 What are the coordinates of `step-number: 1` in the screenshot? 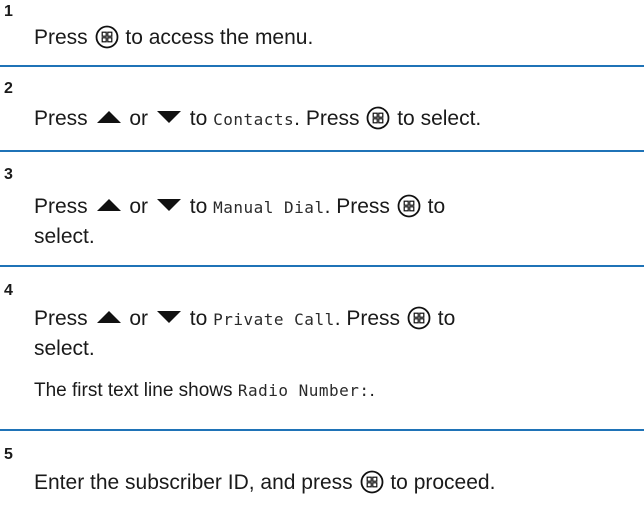 It's located at (8, 11).